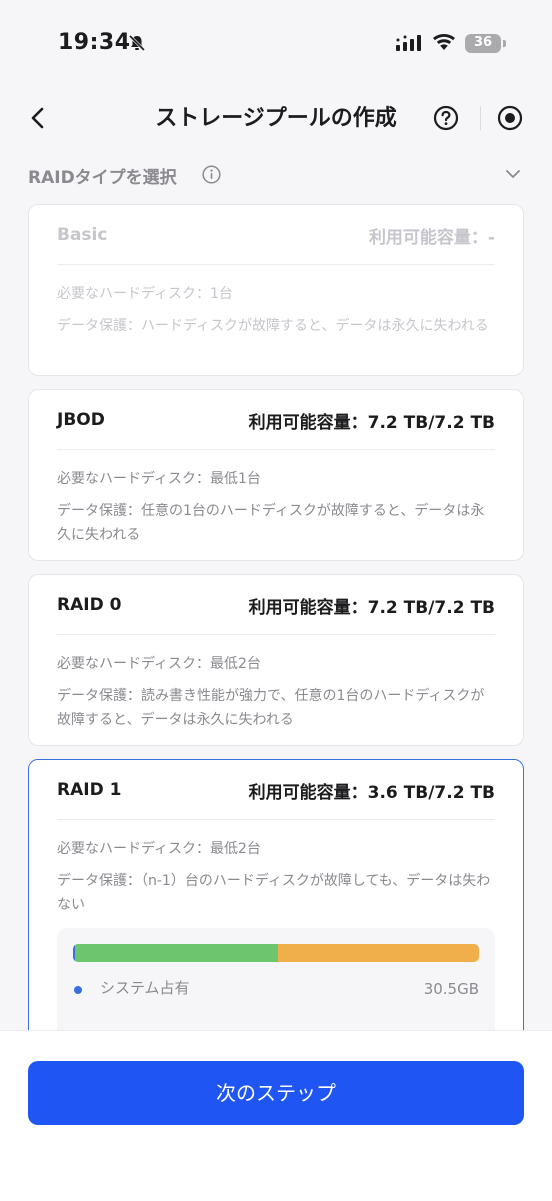  I want to click on nav-bar: ストレージプールの作成, so click(276, 118).